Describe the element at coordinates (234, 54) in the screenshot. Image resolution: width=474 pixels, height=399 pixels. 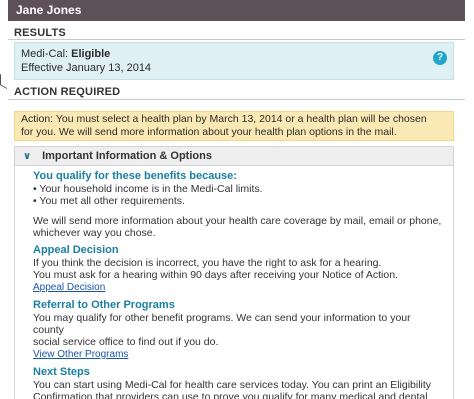
I see `eligibility-line: Medi-Cal: Eligible` at that location.